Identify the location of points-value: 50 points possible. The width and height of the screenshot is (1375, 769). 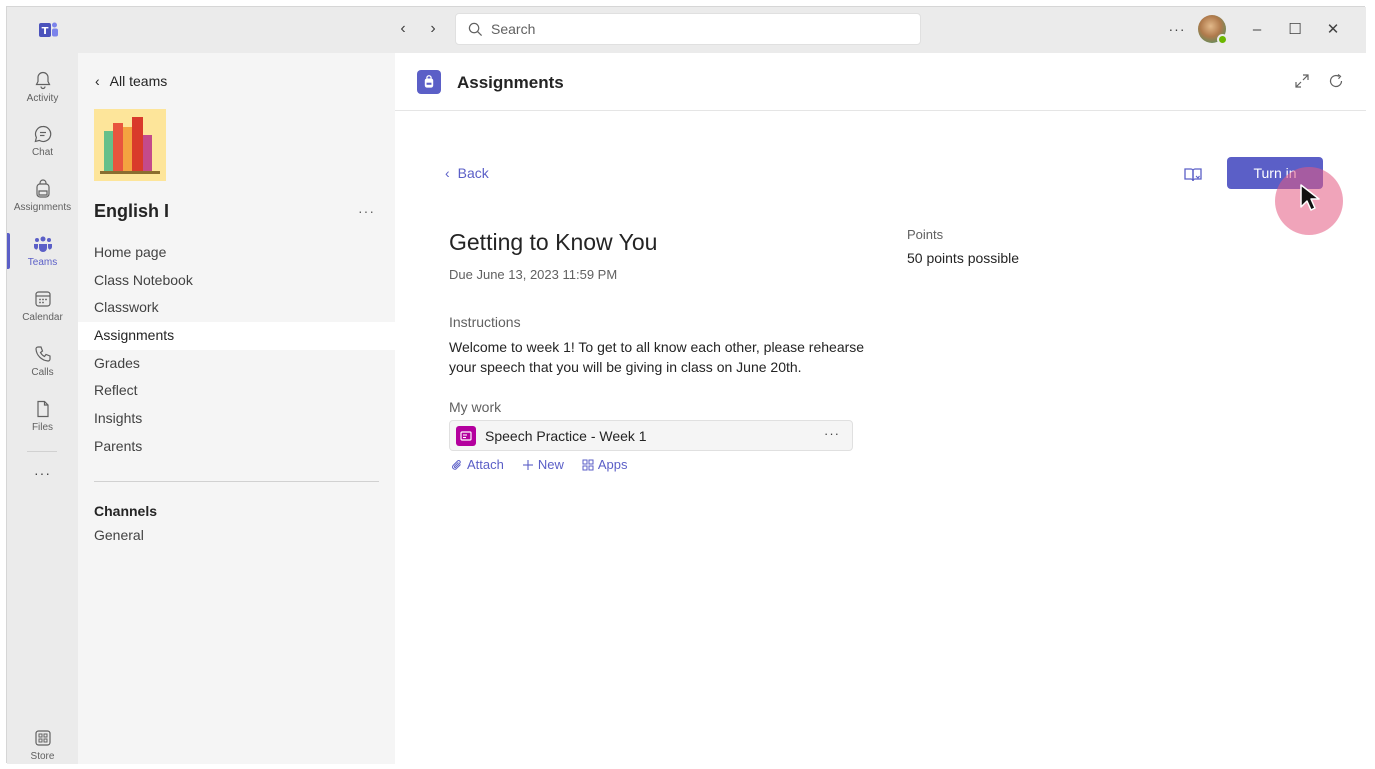
(963, 258).